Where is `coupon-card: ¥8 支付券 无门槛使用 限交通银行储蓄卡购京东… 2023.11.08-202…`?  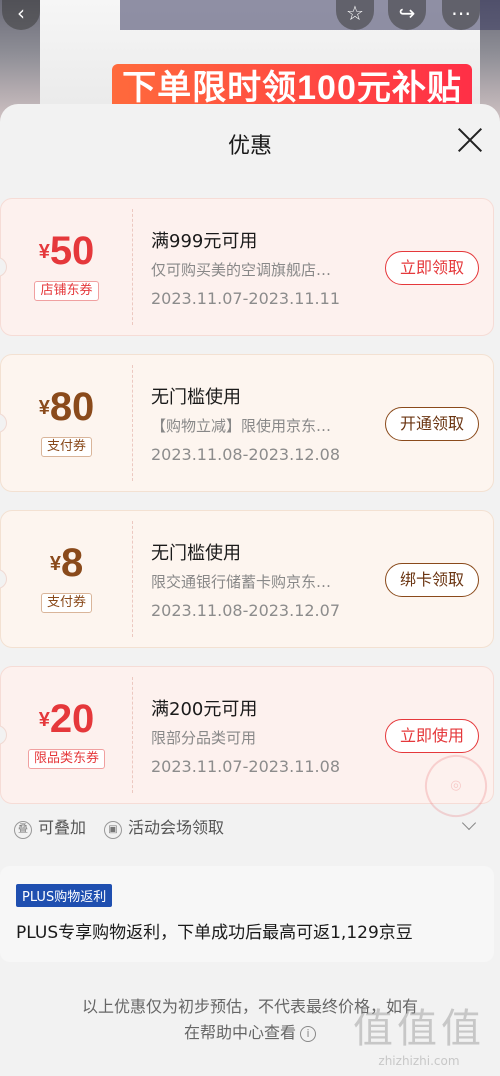 coupon-card: ¥8 支付券 无门槛使用 限交通银行储蓄卡购京东… 2023.11.08-202… is located at coordinates (247, 579).